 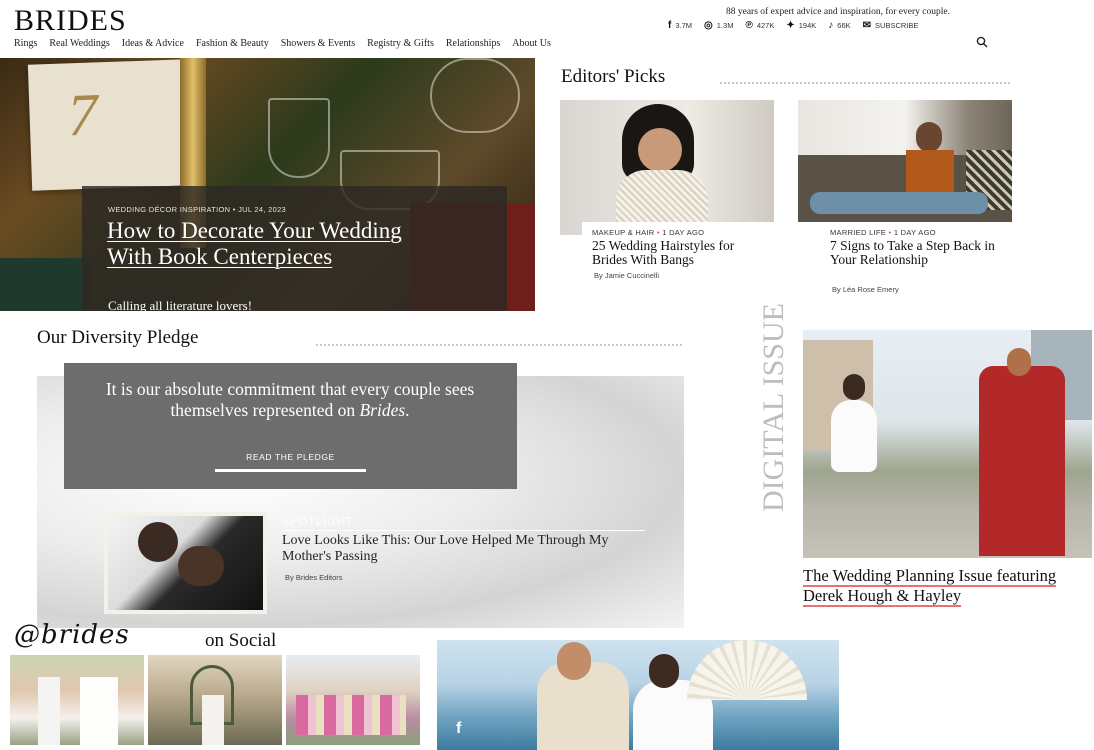 What do you see at coordinates (25, 43) in the screenshot?
I see `nav-rings: Rings` at bounding box center [25, 43].